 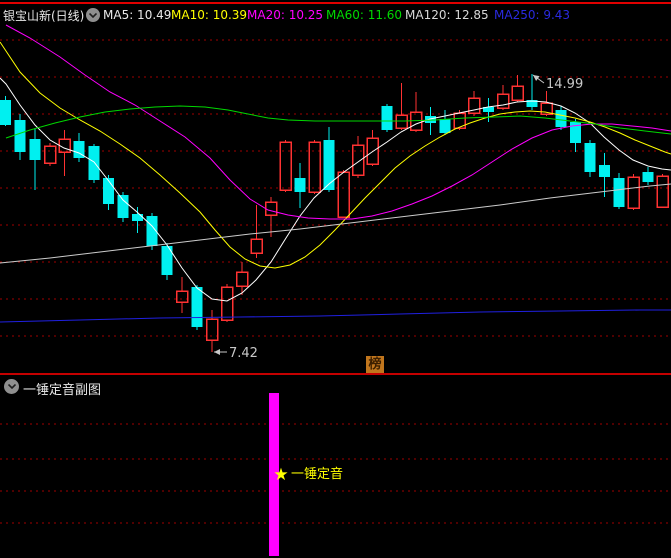 I want to click on signal-star-icon: ★, so click(x=280, y=475).